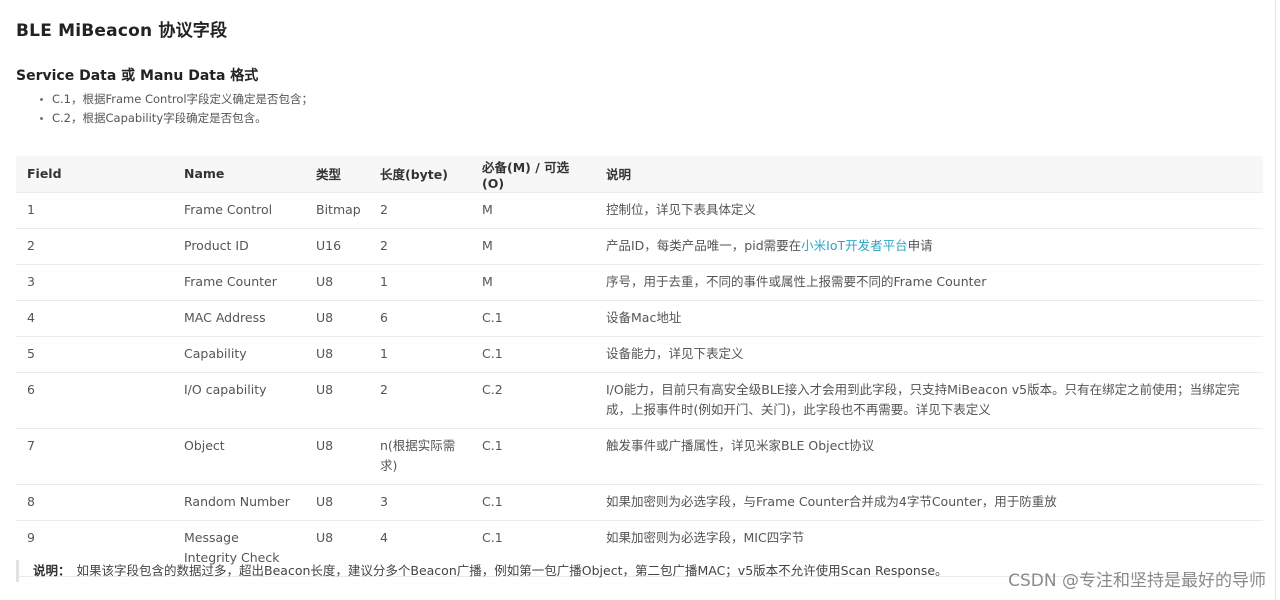 The image size is (1280, 600). What do you see at coordinates (337, 210) in the screenshot?
I see `cell-type: Bitmap` at bounding box center [337, 210].